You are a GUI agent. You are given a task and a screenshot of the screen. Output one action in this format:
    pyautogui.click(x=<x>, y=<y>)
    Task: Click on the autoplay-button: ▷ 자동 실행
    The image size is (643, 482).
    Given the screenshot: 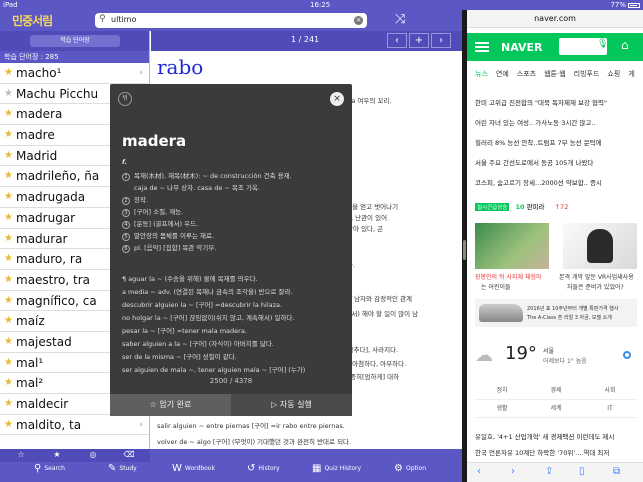 What is the action you would take?
    pyautogui.click(x=291, y=405)
    